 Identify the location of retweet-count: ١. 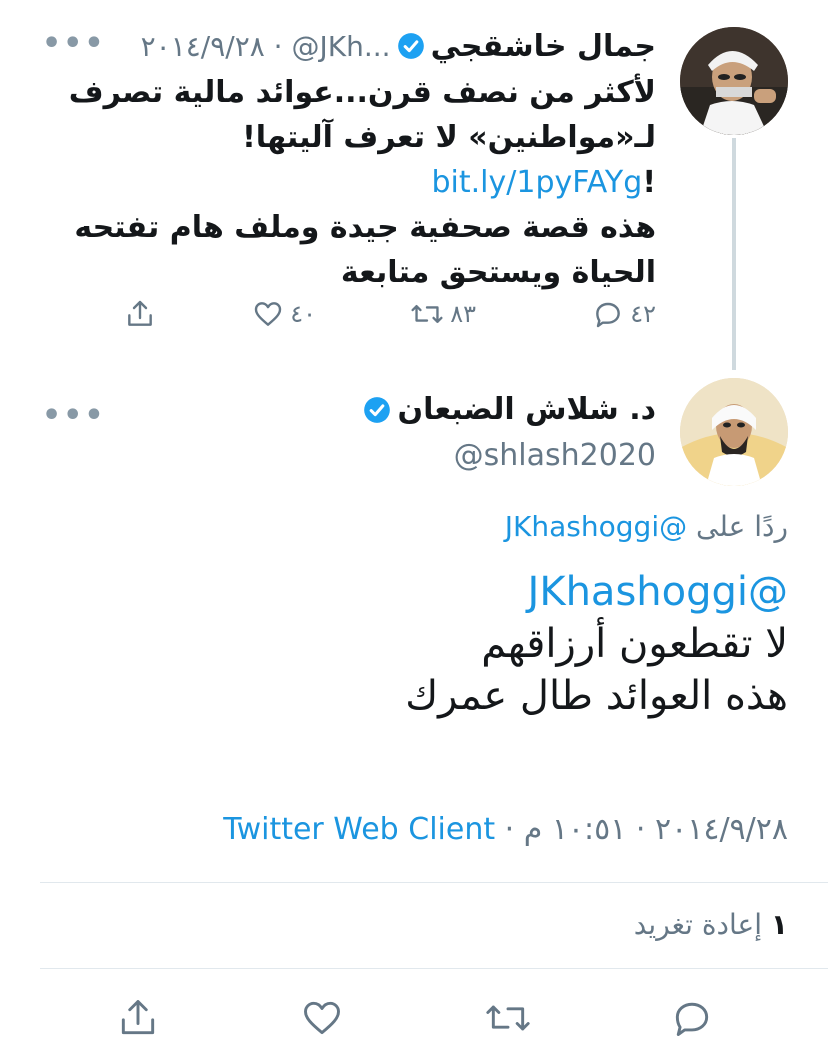
(779, 924).